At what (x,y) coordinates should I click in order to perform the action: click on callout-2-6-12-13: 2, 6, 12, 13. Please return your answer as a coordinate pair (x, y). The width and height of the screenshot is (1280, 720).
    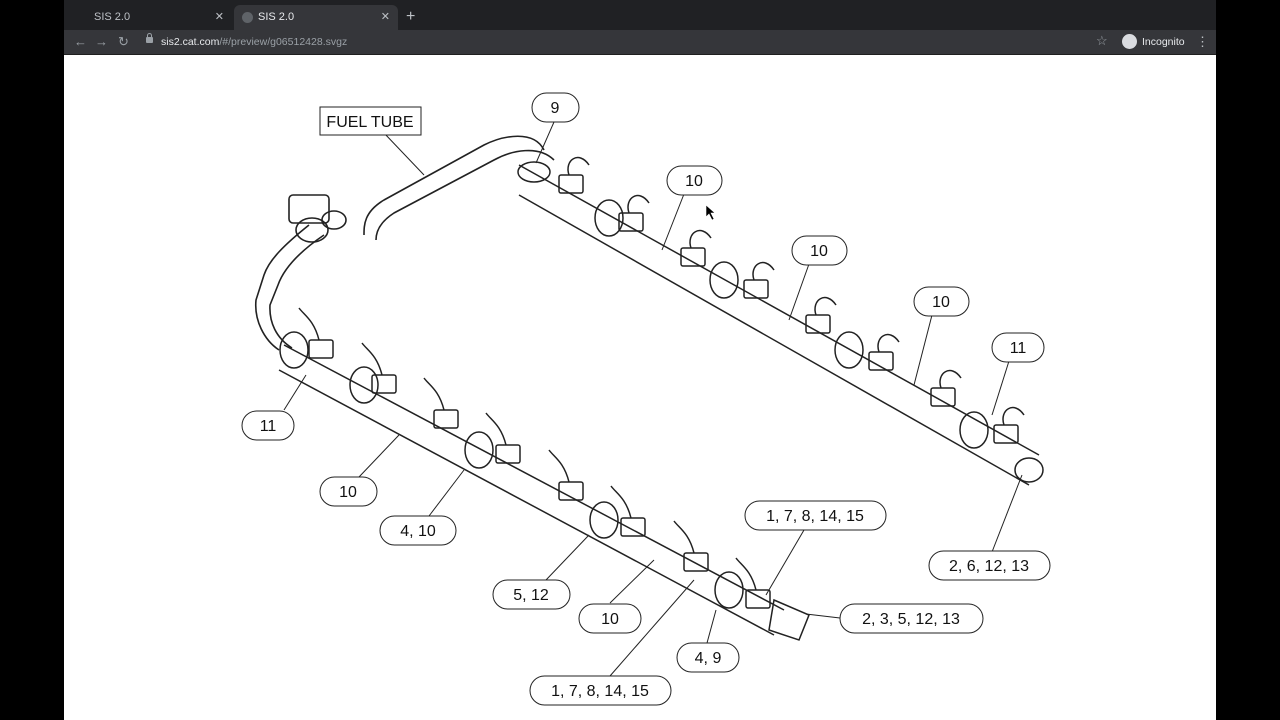
    Looking at the image, I should click on (989, 565).